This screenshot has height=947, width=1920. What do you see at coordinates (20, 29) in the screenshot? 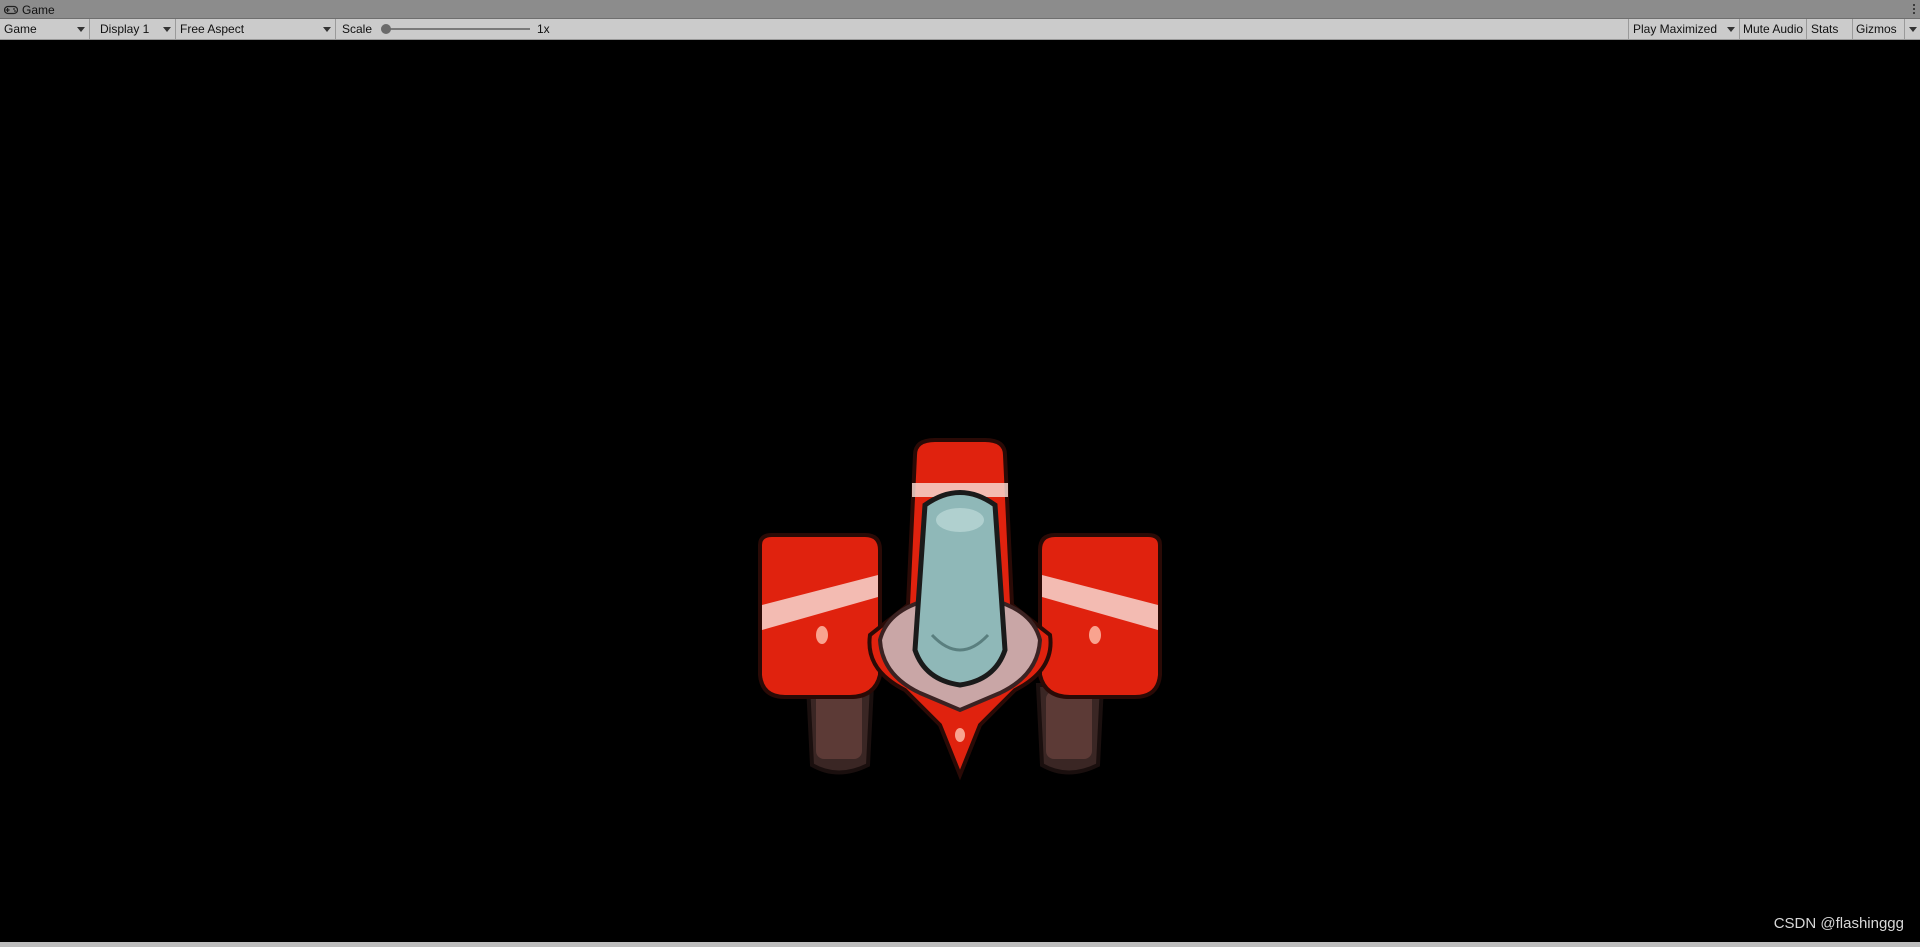
I see `view-type-label: Game` at bounding box center [20, 29].